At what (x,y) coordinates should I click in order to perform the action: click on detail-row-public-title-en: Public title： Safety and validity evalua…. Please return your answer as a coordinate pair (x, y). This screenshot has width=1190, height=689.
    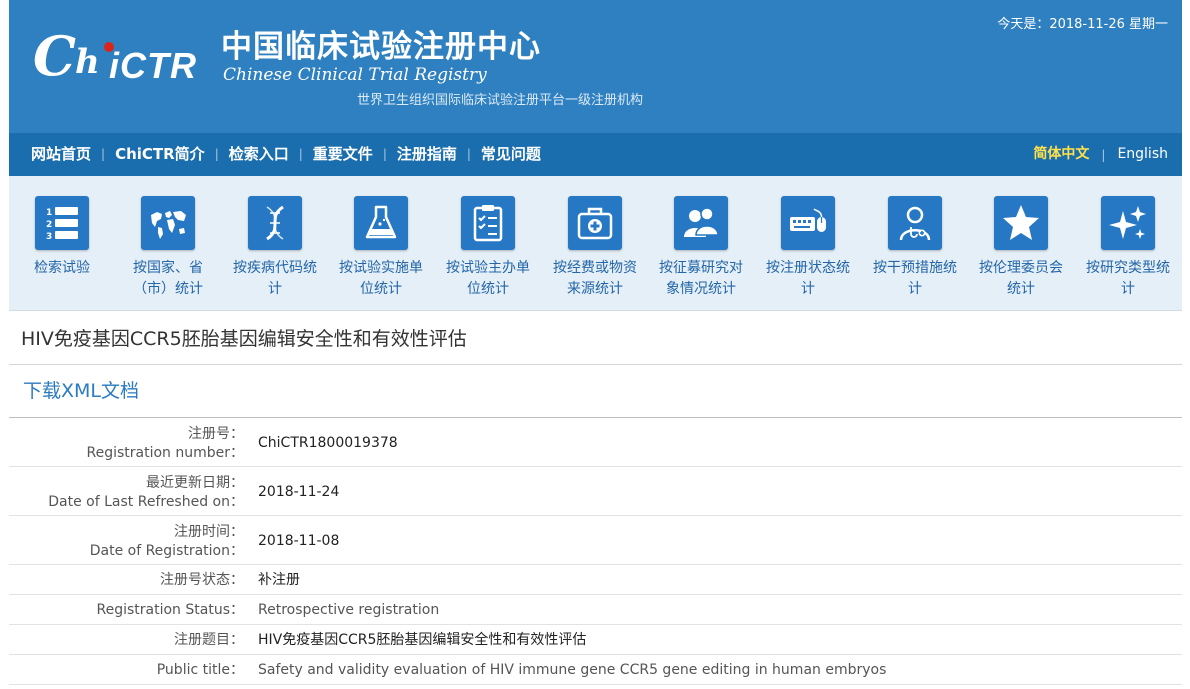
    Looking at the image, I should click on (595, 670).